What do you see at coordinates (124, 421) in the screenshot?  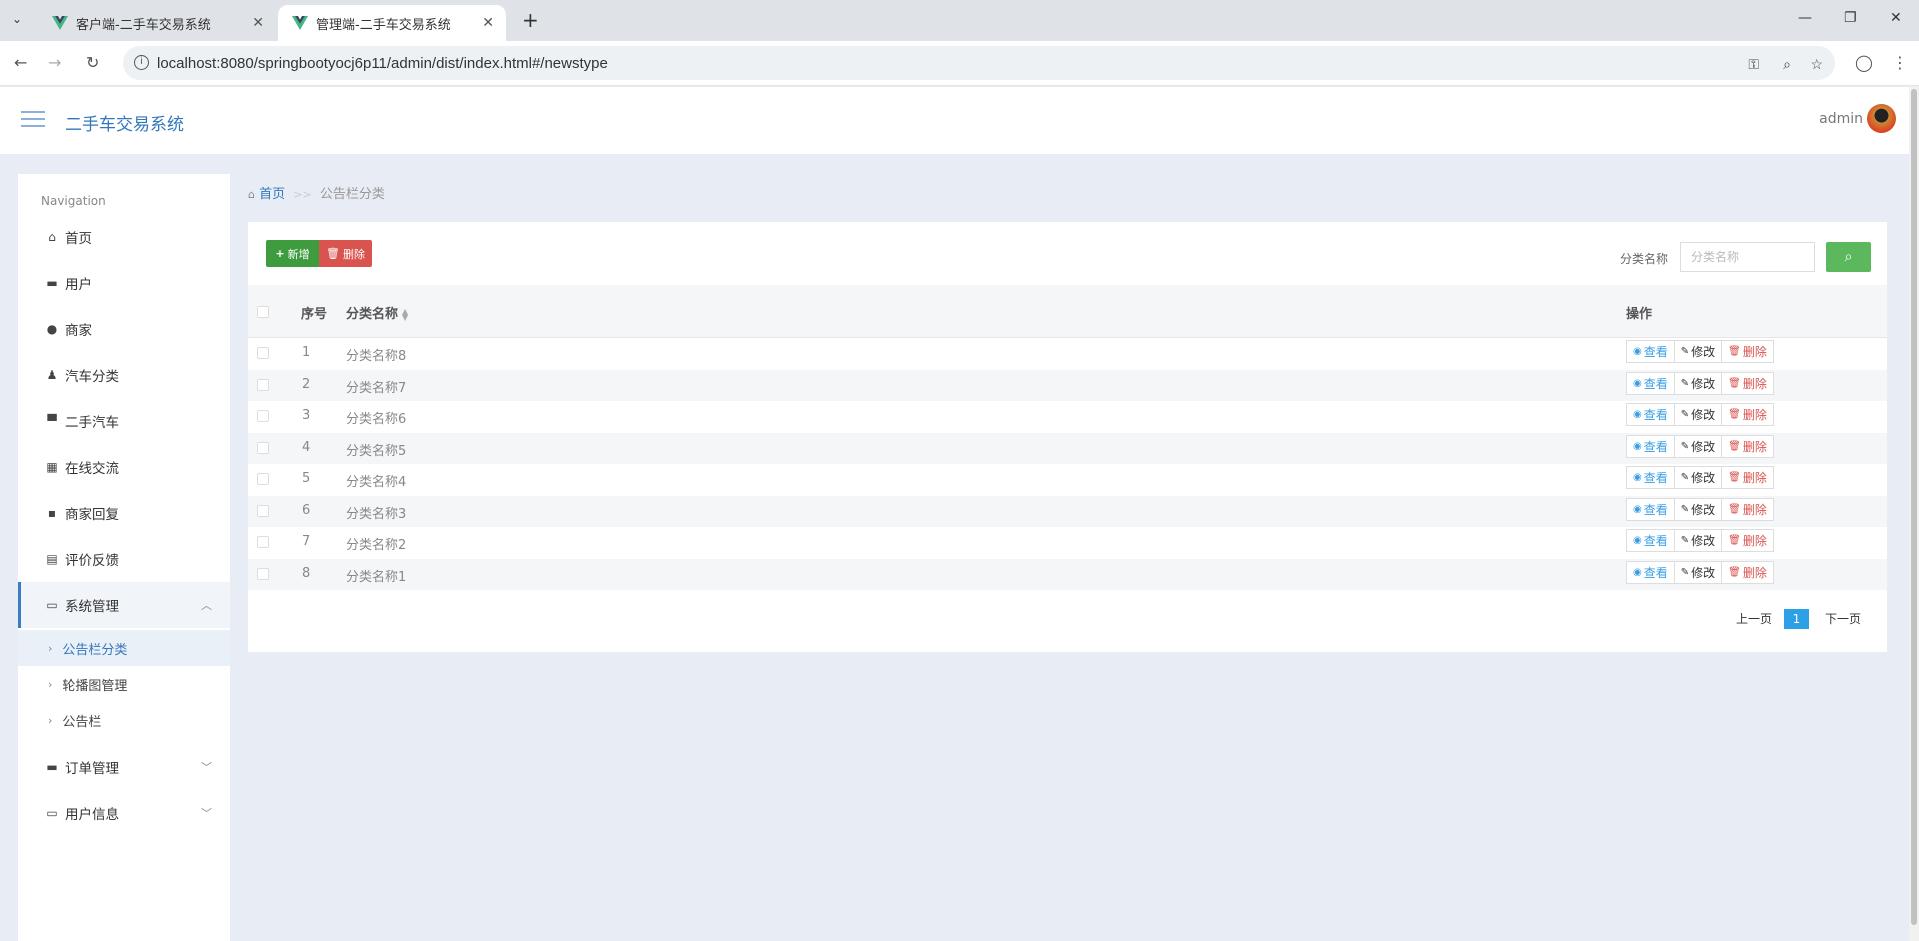 I see `sidebar-item-used-cars: ▀ 二手汽车` at bounding box center [124, 421].